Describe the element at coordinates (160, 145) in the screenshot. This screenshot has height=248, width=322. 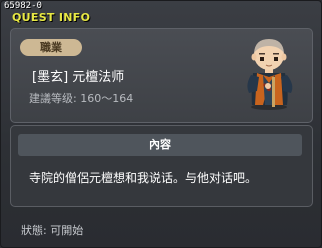
I see `content-header: 內容` at that location.